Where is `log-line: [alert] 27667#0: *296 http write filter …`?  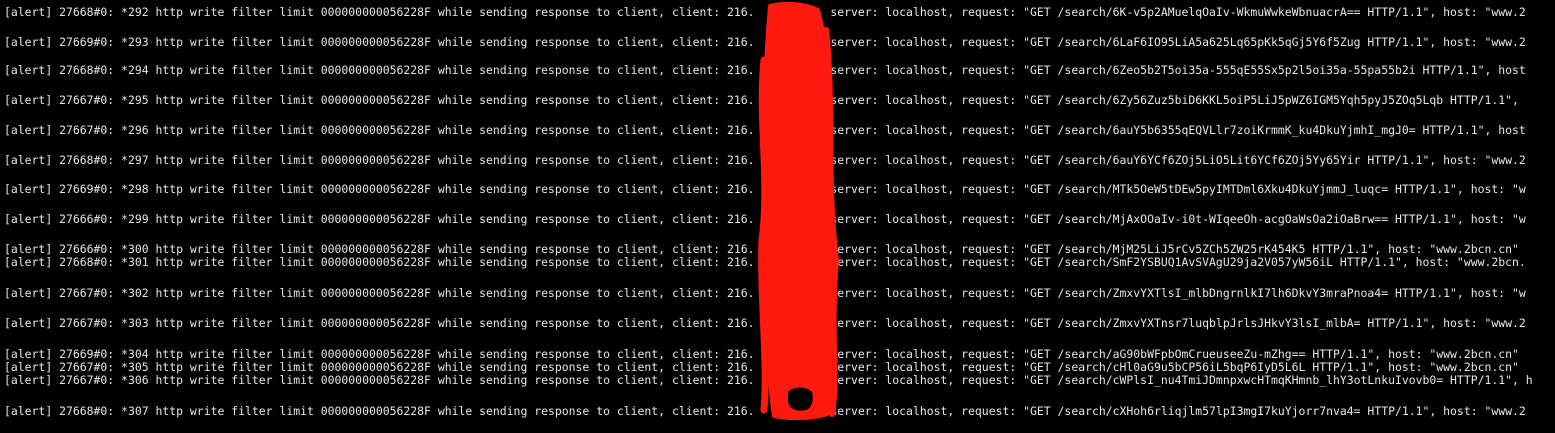 log-line: [alert] 27667#0: *296 http write filter … is located at coordinates (765, 130).